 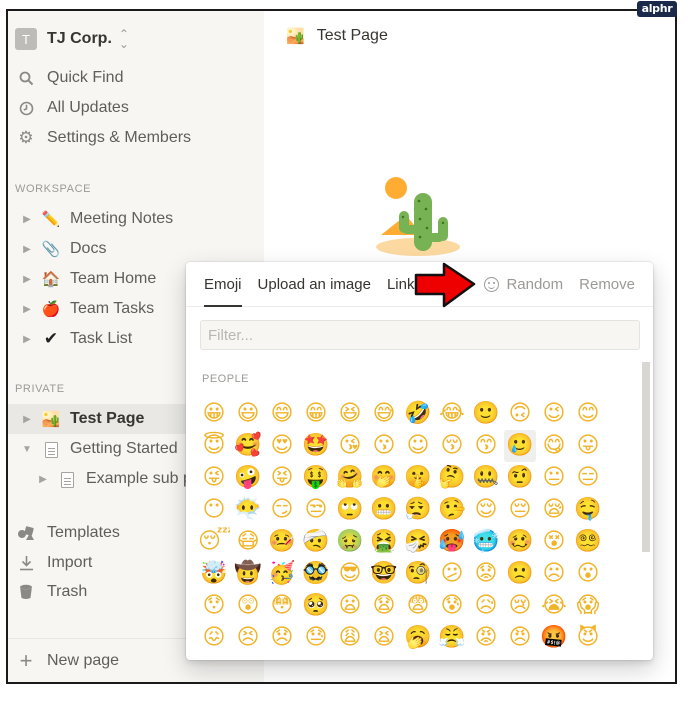 I want to click on sidebar-item-quick-find: Quick Find, so click(x=69, y=78).